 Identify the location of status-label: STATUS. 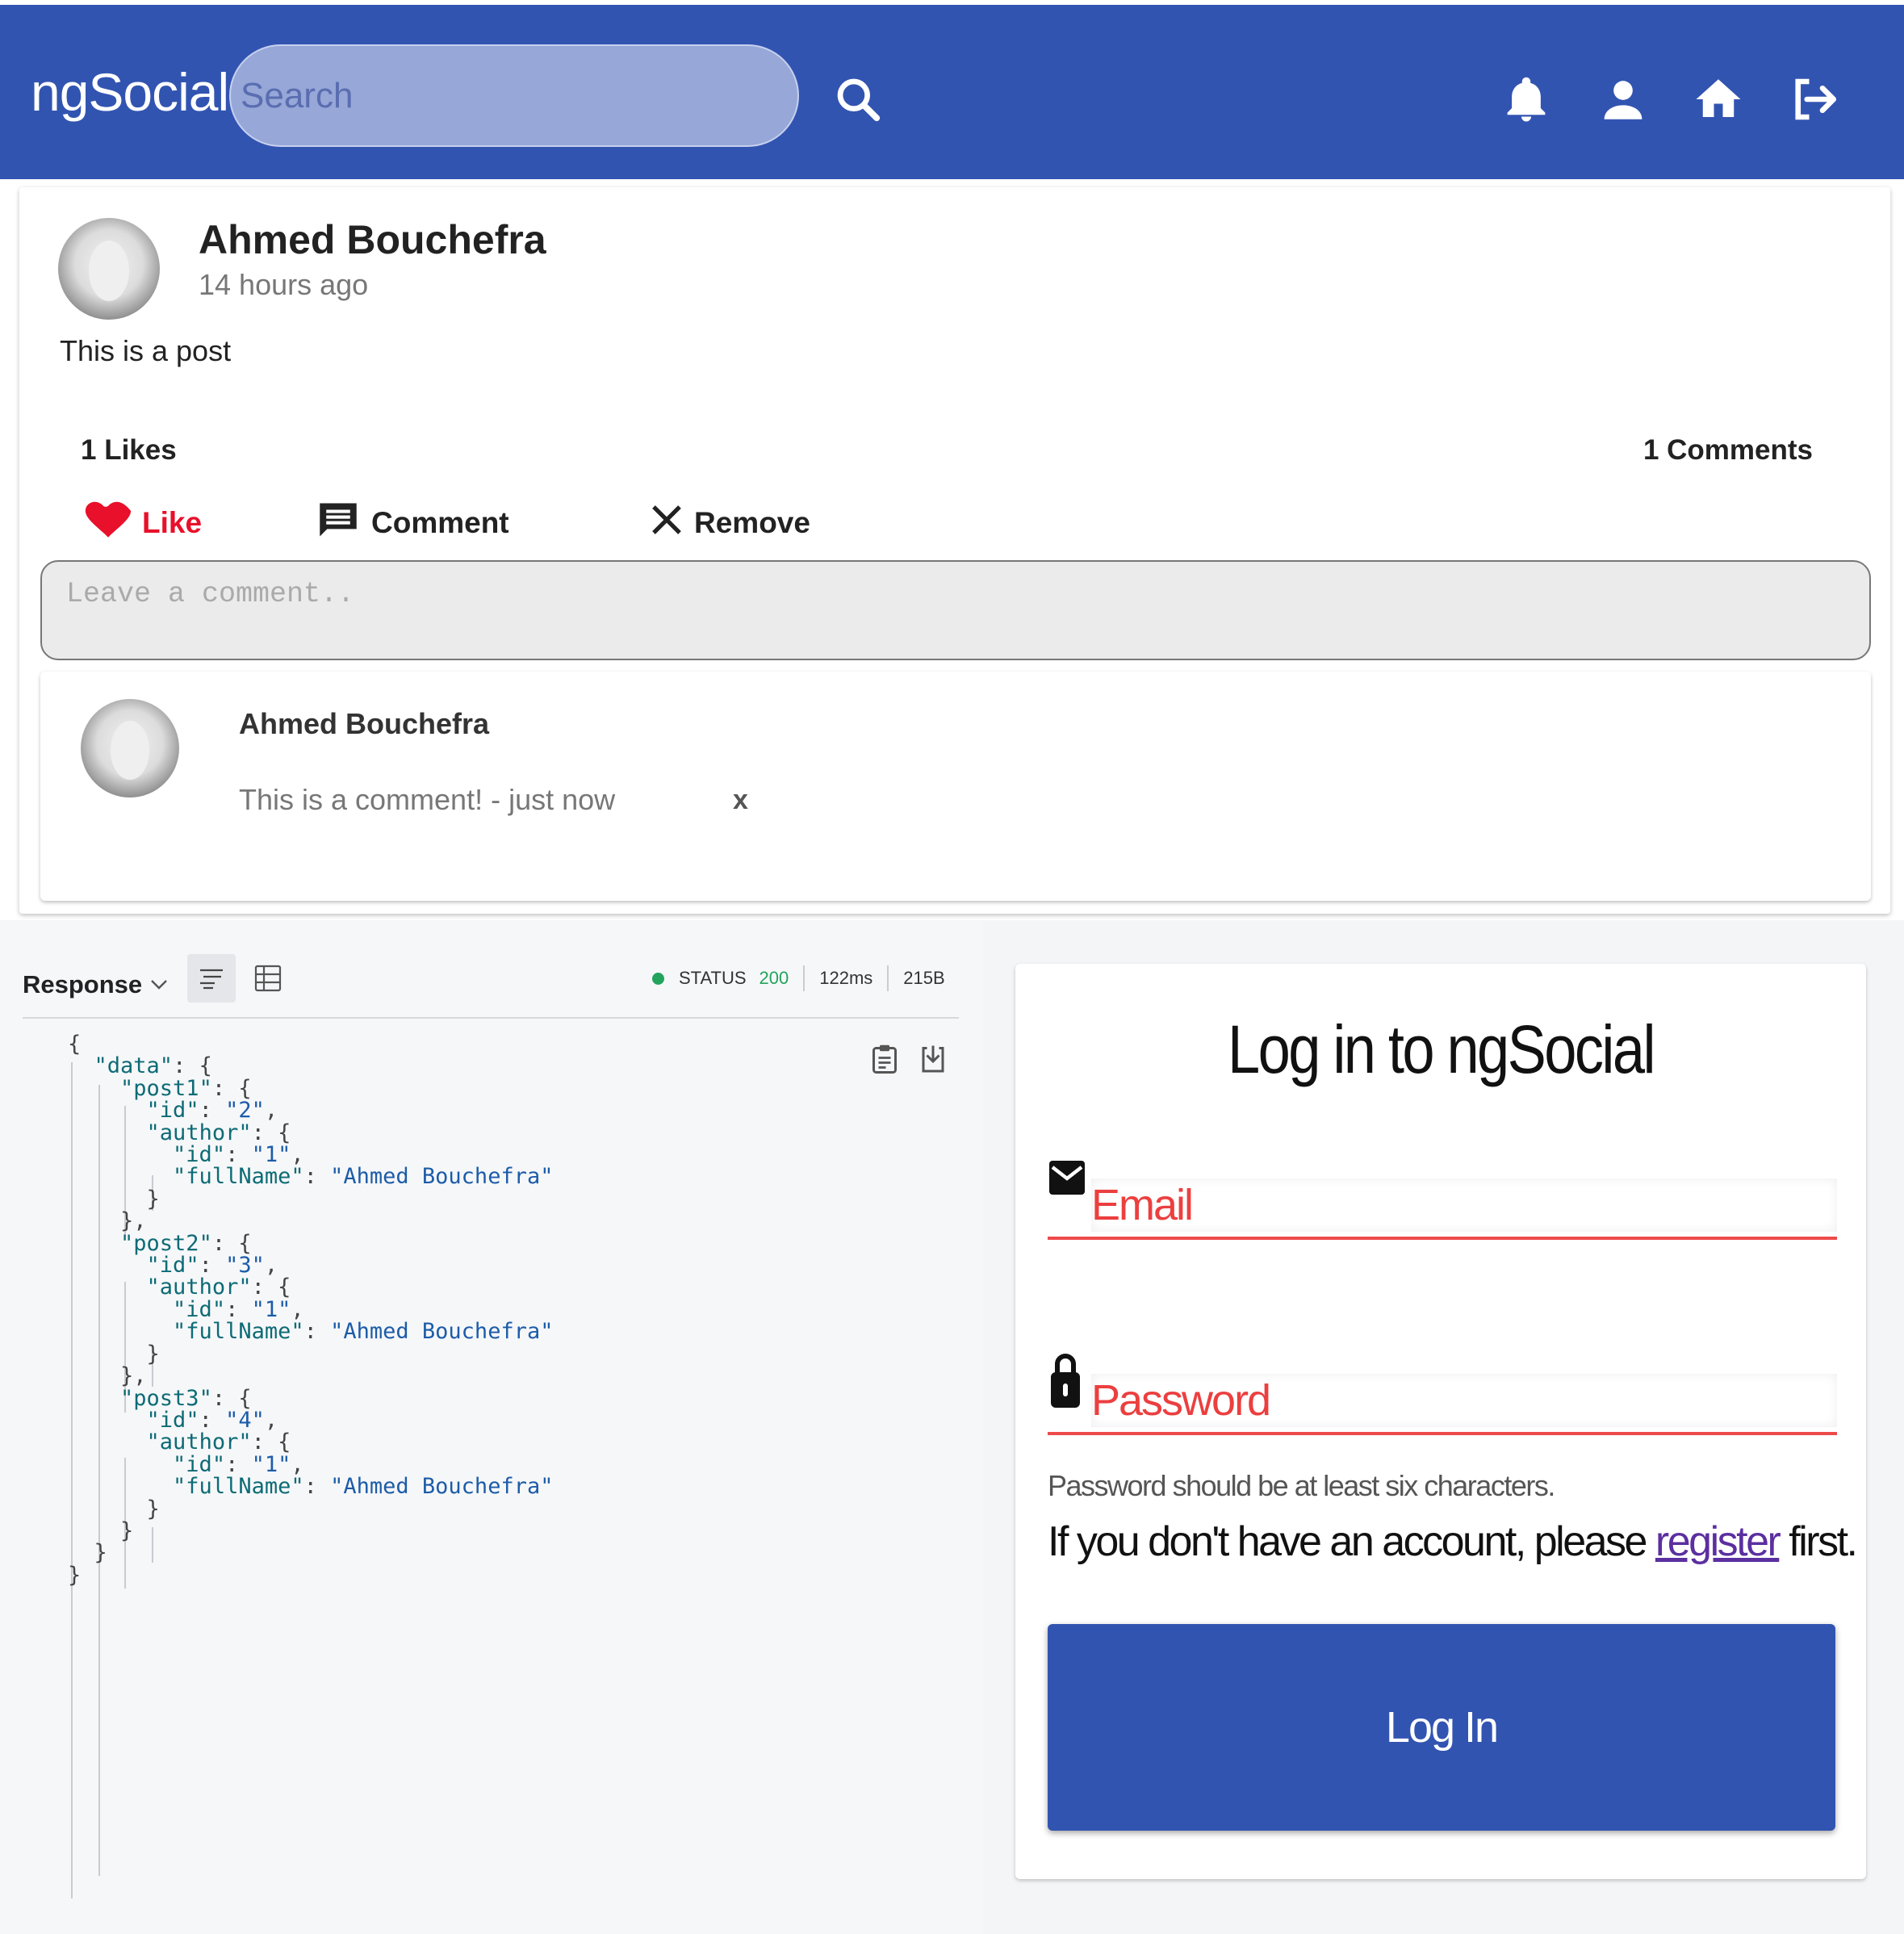
(713, 978).